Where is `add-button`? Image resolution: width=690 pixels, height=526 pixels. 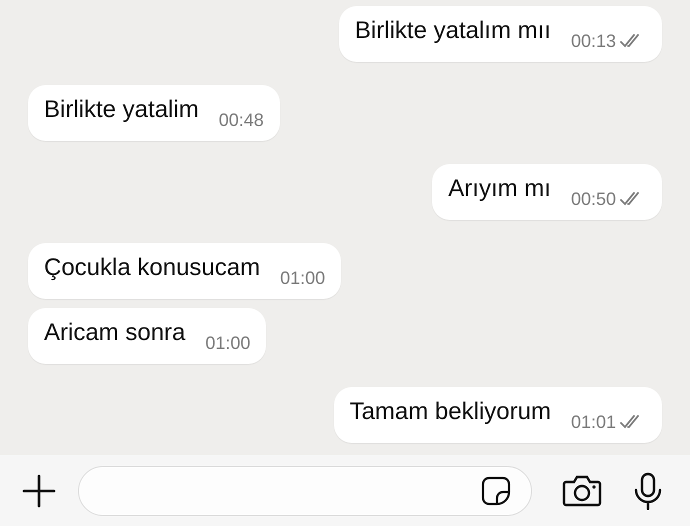
add-button is located at coordinates (39, 491).